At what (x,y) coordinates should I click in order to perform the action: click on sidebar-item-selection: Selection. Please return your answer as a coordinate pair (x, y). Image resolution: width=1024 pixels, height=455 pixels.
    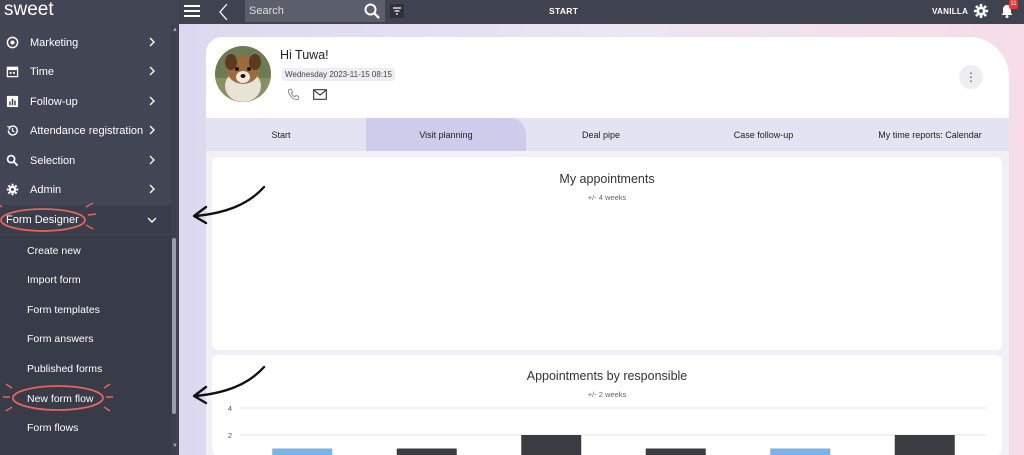
    Looking at the image, I should click on (86, 160).